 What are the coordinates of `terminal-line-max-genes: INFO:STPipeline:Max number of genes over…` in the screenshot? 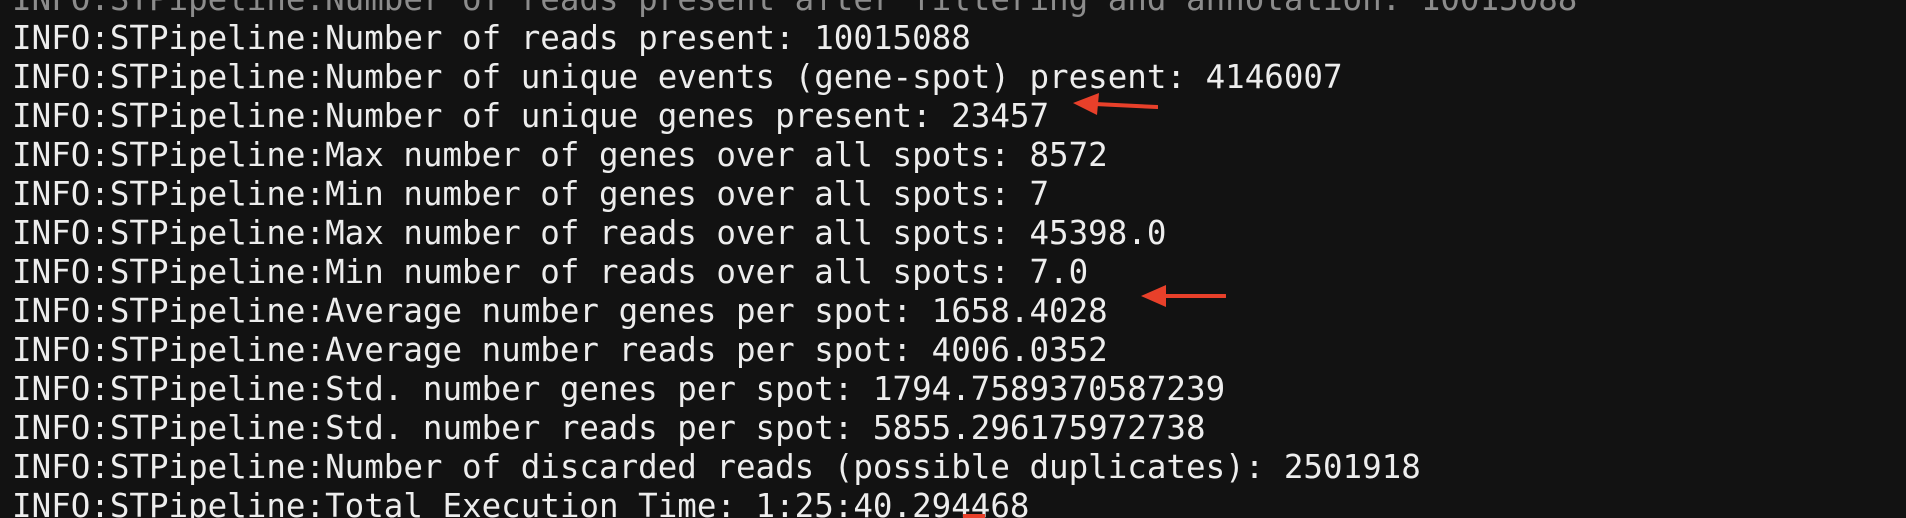 It's located at (560, 155).